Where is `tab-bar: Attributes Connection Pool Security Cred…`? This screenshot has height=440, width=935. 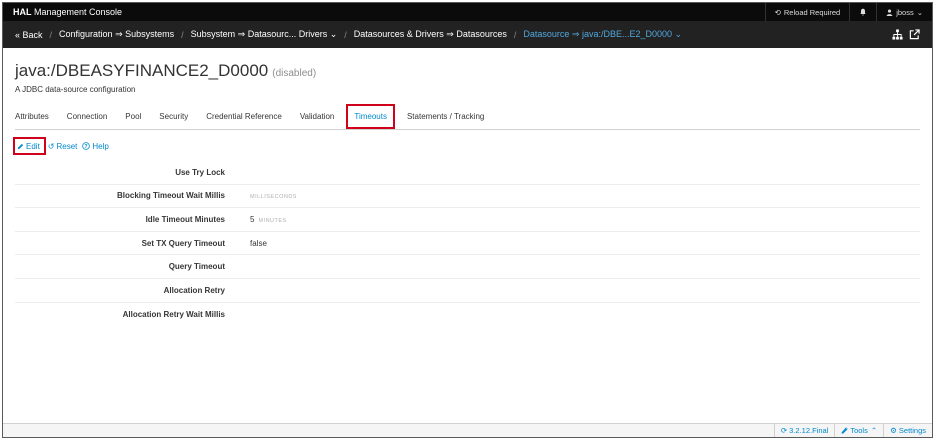 tab-bar: Attributes Connection Pool Security Cred… is located at coordinates (467, 117).